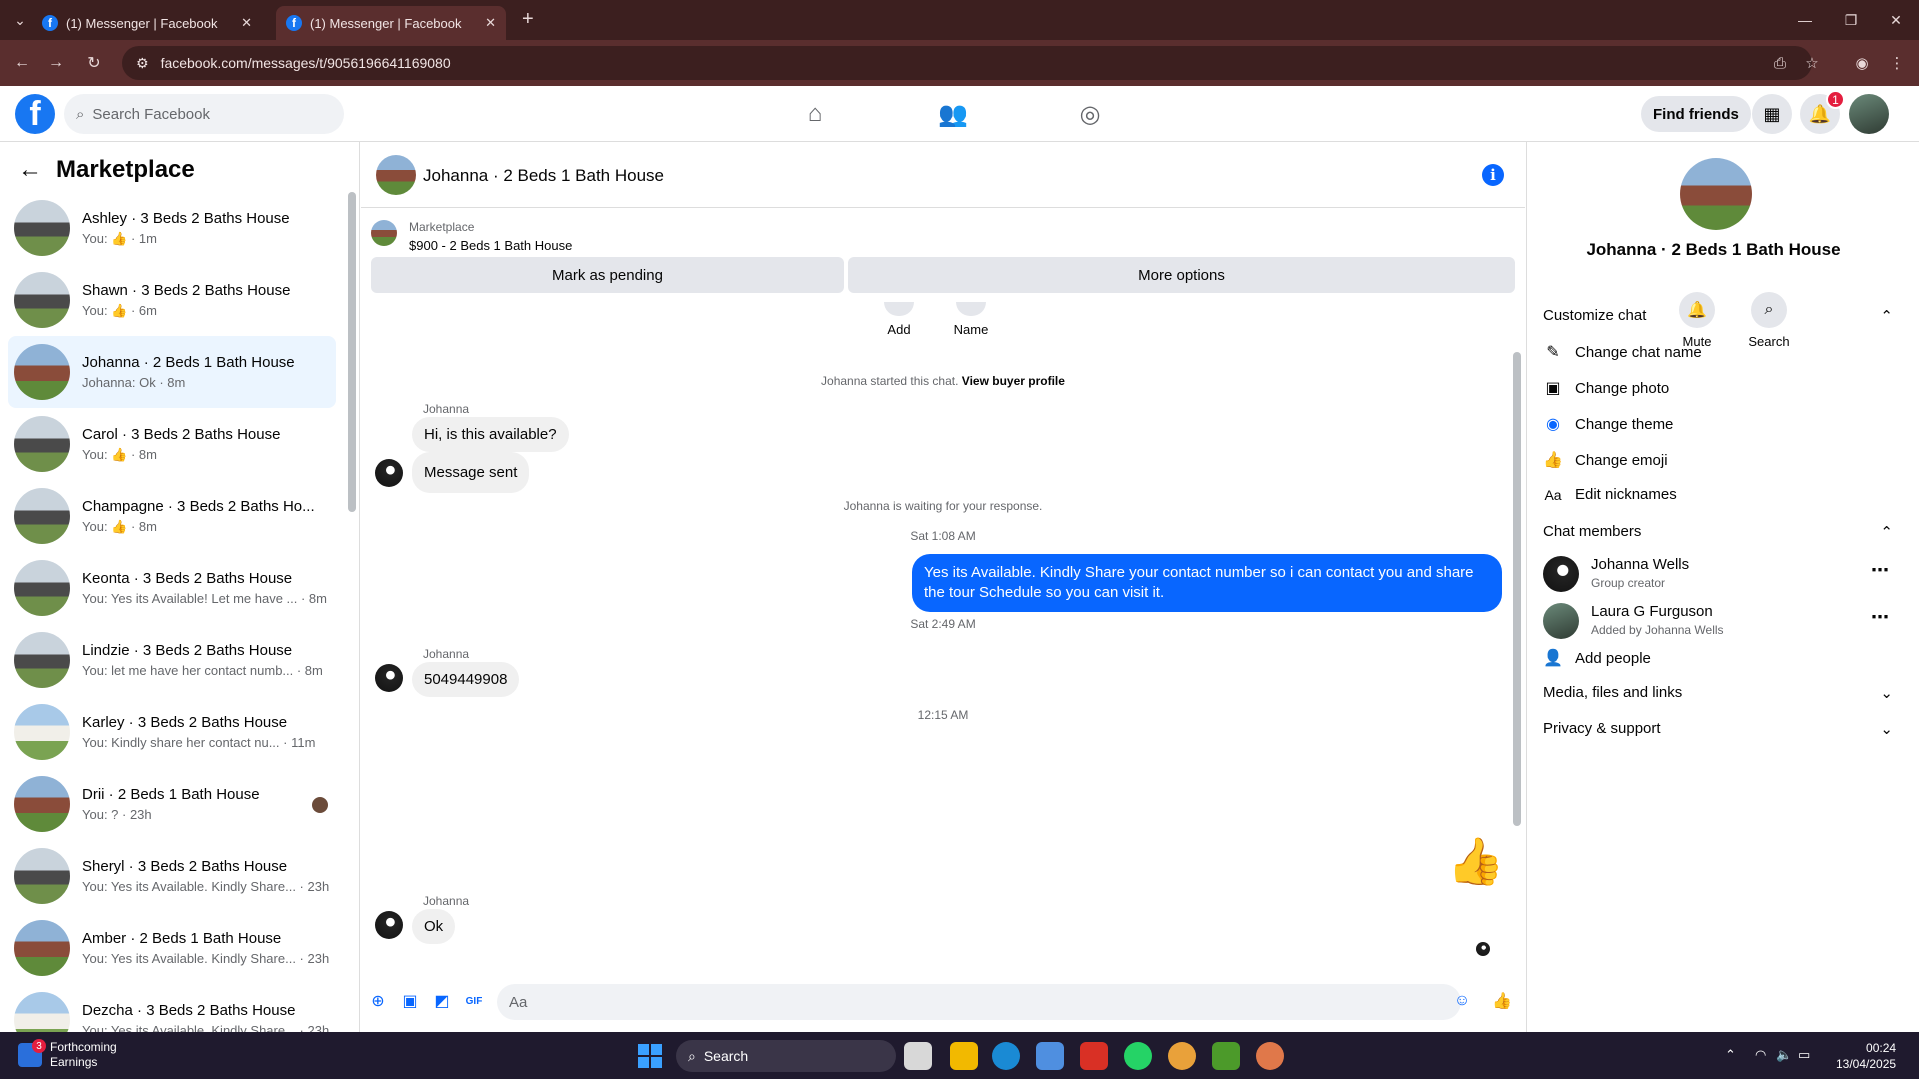  I want to click on change-chat-name-item: ✎ Change chat name, so click(1622, 352).